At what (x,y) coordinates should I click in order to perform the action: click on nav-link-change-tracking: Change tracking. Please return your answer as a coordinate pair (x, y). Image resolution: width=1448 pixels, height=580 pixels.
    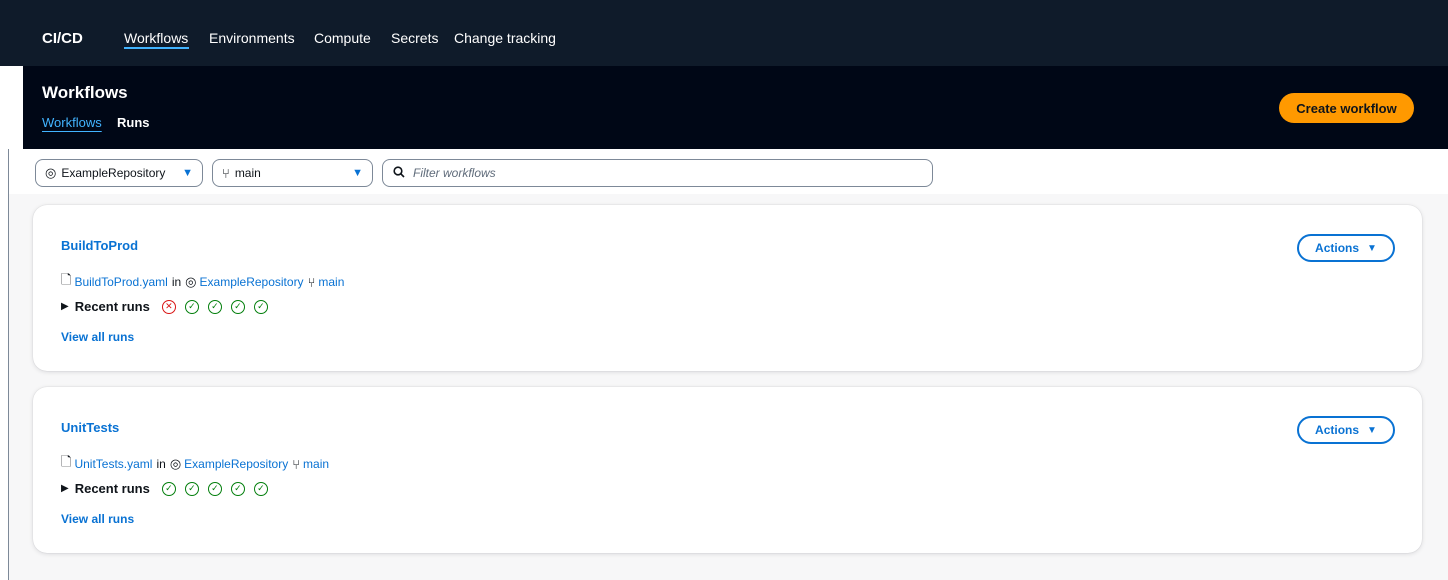
    Looking at the image, I should click on (505, 38).